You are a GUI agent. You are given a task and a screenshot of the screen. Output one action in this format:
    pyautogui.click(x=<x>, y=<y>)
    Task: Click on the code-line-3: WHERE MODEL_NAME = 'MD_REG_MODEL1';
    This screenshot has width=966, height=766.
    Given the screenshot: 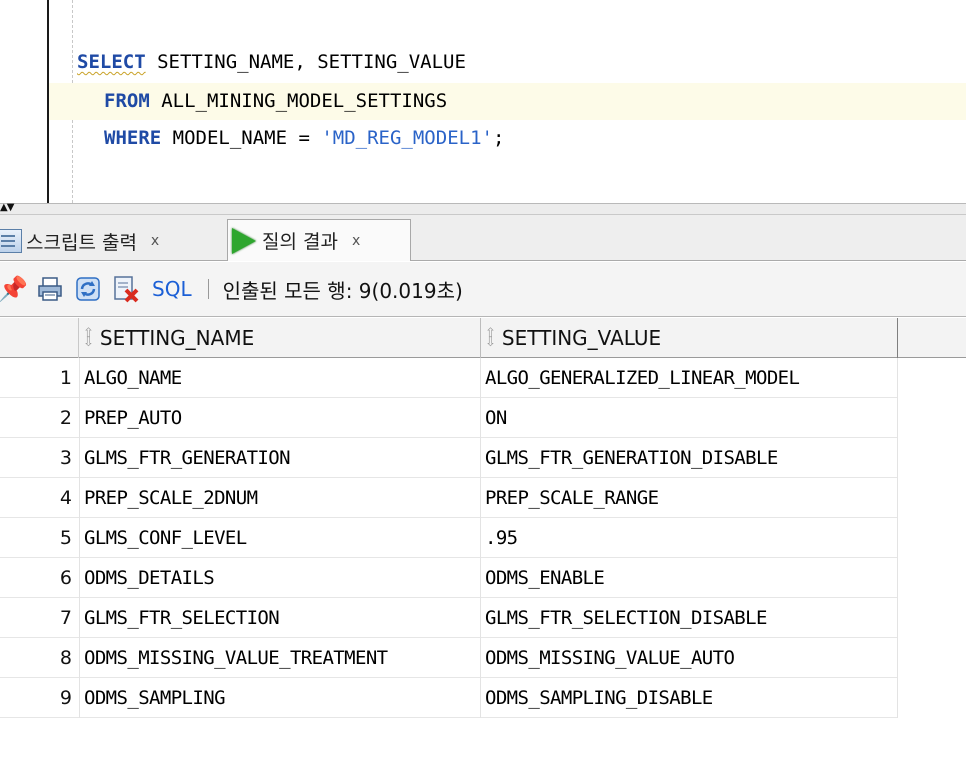 What is the action you would take?
    pyautogui.click(x=304, y=138)
    